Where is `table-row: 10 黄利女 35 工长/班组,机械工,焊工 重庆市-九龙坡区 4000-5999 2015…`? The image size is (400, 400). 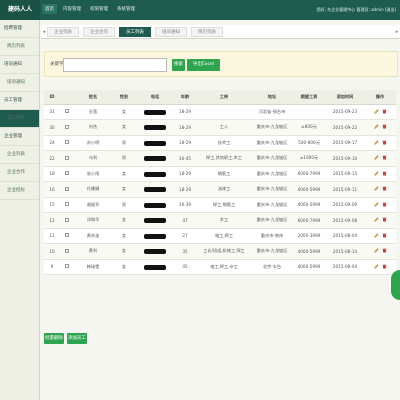 table-row: 10 黄利女 35 工长/班组,机械工,焊工 重庆市-九龙坡区 4000-5999 2015… is located at coordinates (220, 251).